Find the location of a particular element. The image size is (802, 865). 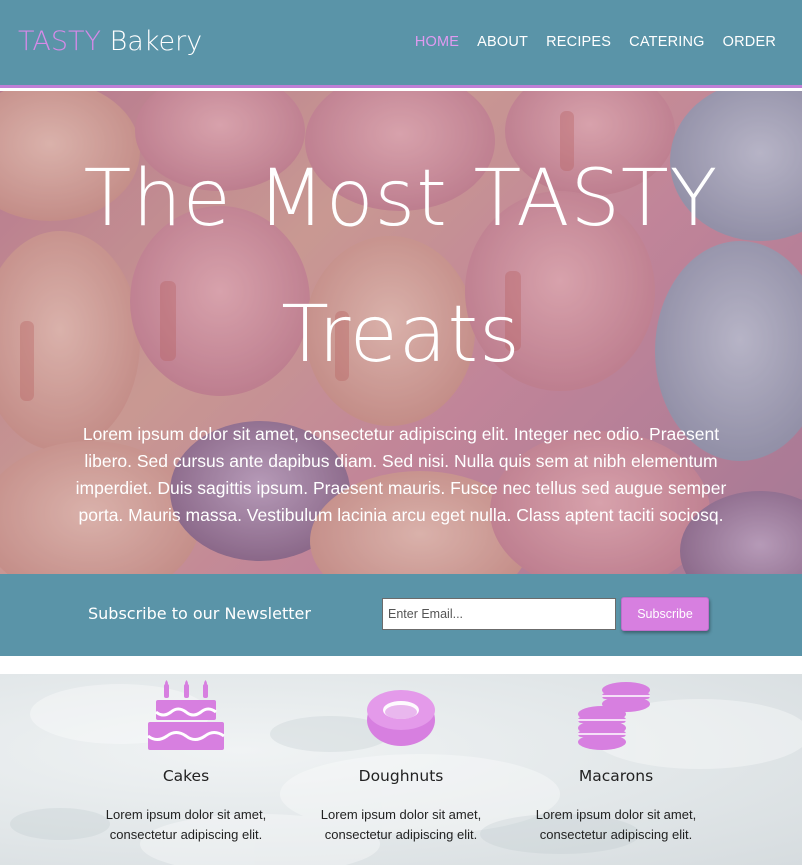

product-name: Cakes is located at coordinates (186, 776).